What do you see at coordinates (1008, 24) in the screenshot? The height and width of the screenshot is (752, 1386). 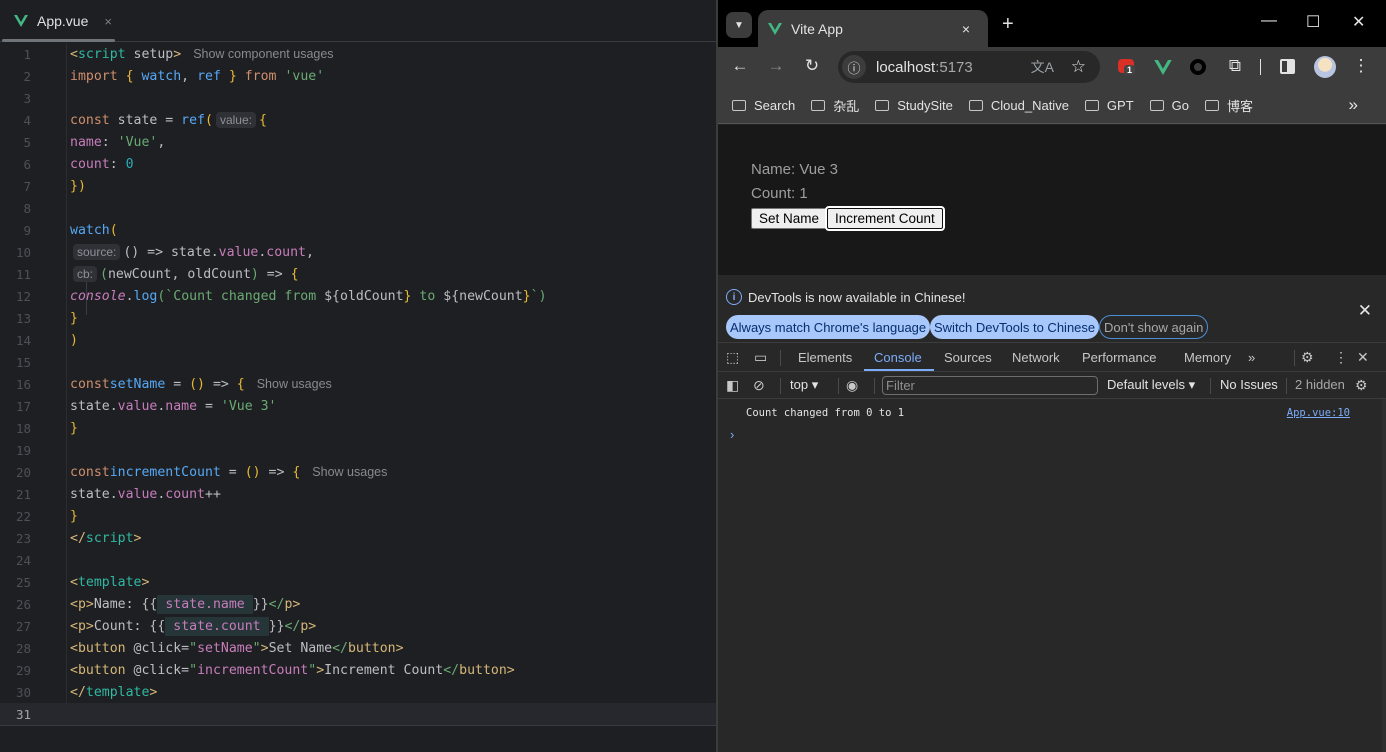 I see `new-tab-button: +` at bounding box center [1008, 24].